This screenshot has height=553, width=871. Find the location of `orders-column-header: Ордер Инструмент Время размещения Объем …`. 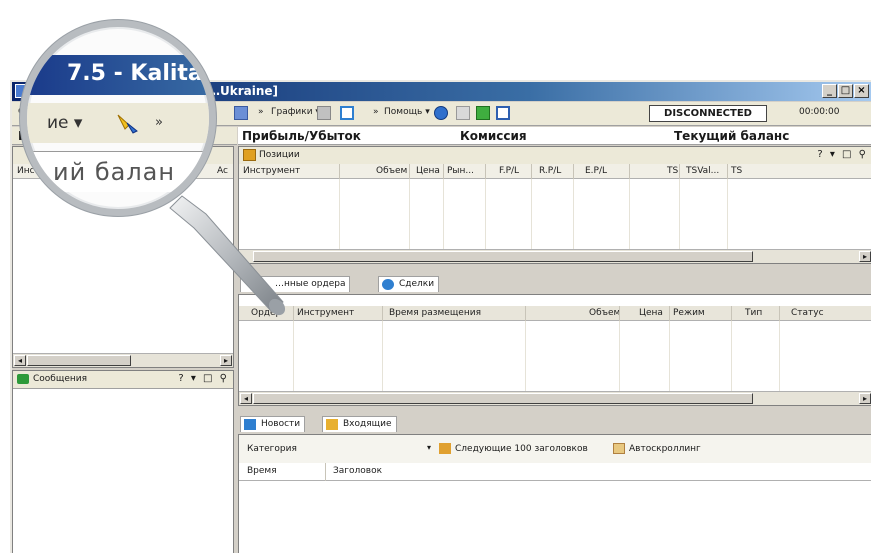

orders-column-header: Ордер Инструмент Время размещения Объем … is located at coordinates (555, 313).